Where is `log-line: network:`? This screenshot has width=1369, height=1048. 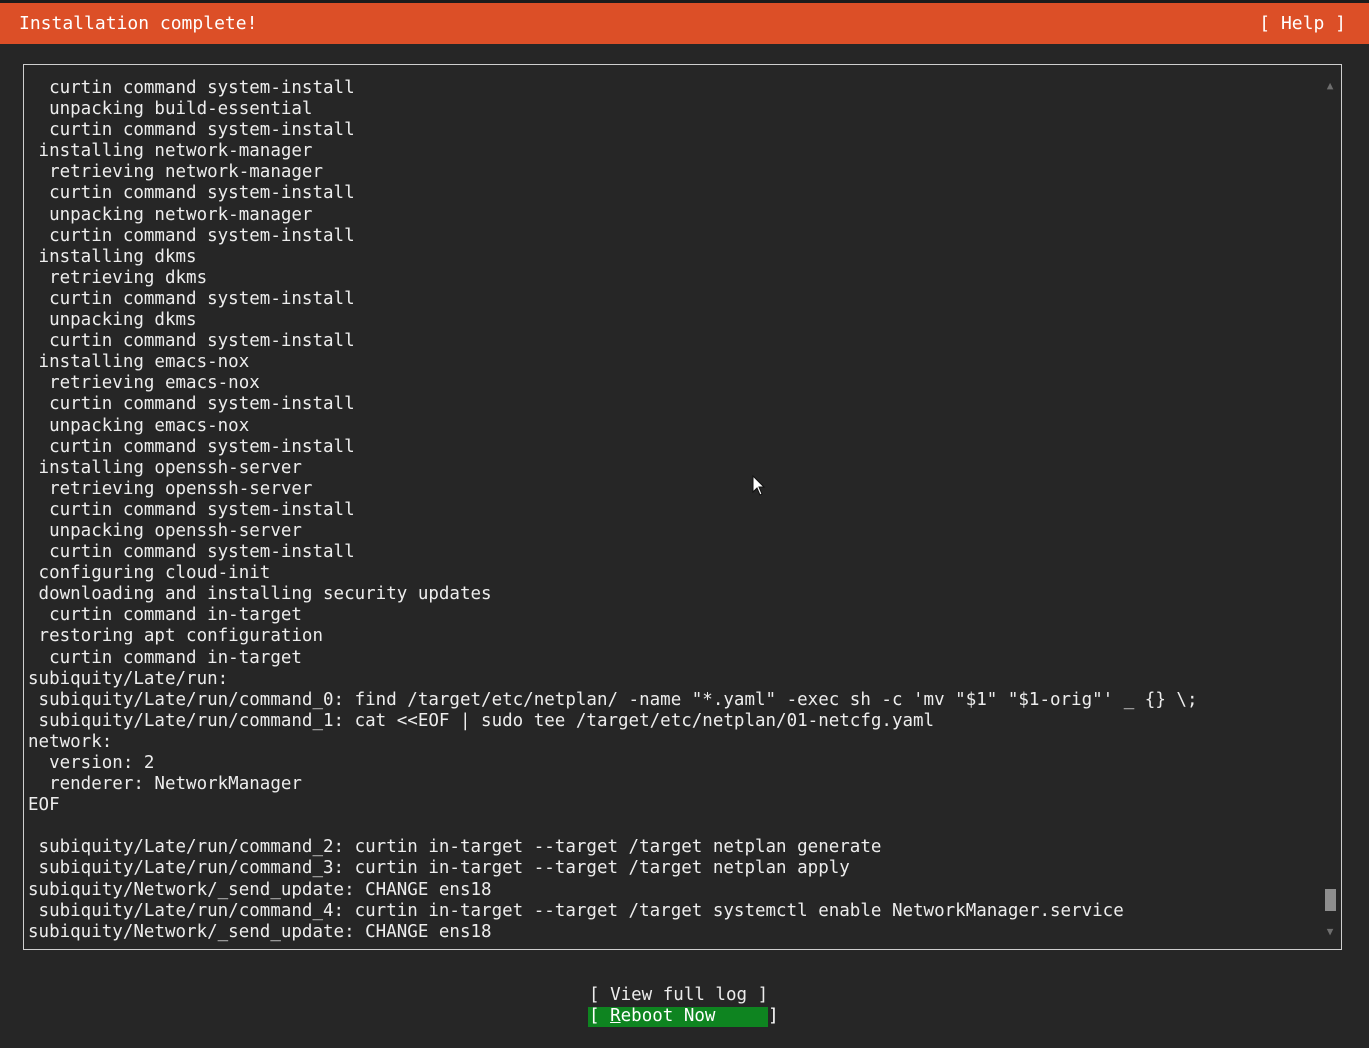
log-line: network: is located at coordinates (70, 741).